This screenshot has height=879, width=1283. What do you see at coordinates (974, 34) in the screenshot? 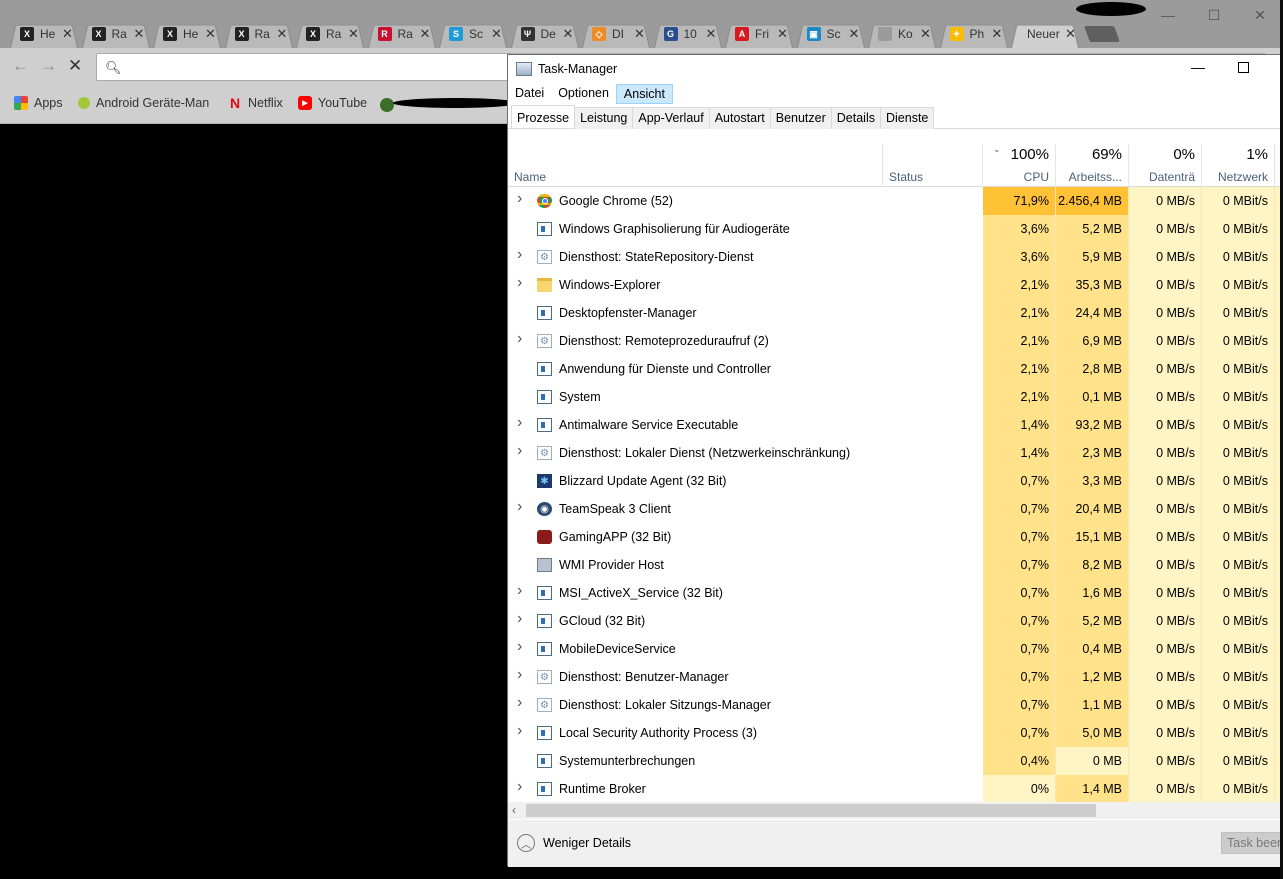
I see `browser-tab: ✦ Ph ✕` at bounding box center [974, 34].